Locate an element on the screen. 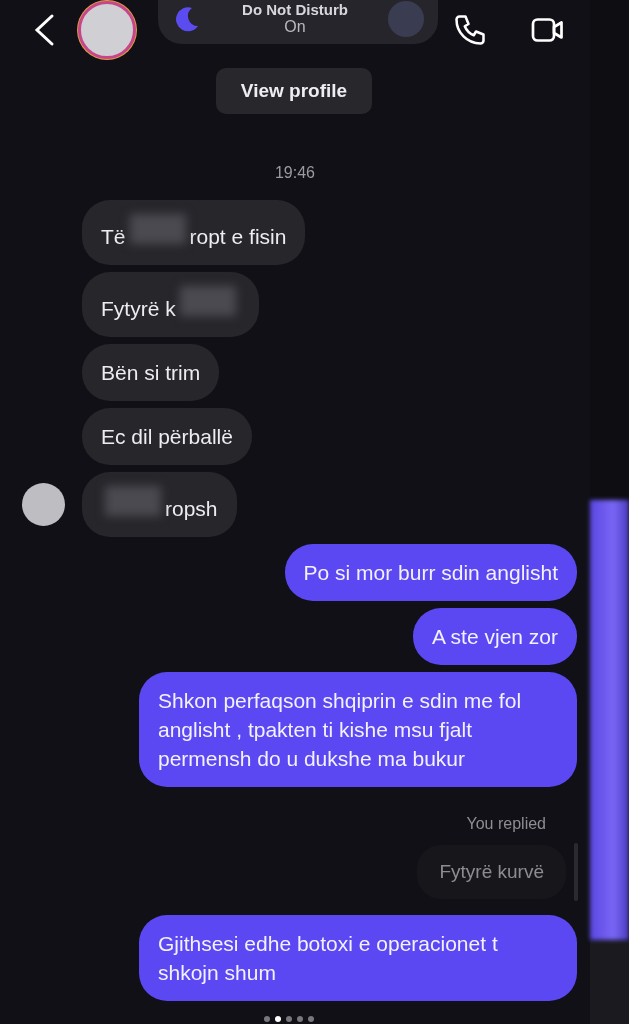 This screenshot has height=1024, width=629. back-icon is located at coordinates (44, 30).